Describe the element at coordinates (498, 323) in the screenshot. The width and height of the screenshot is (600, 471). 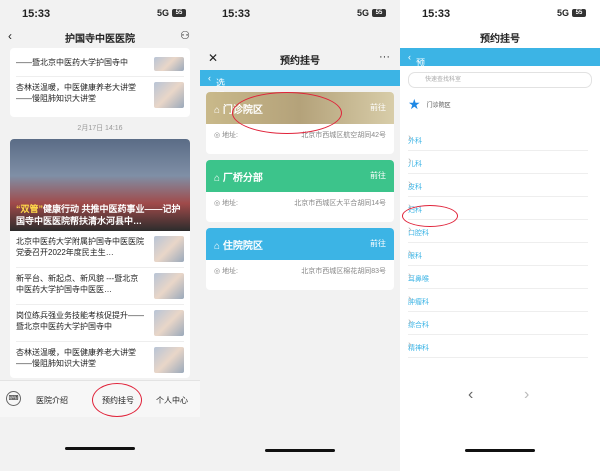
I see `department-item: 综合科 ›` at that location.